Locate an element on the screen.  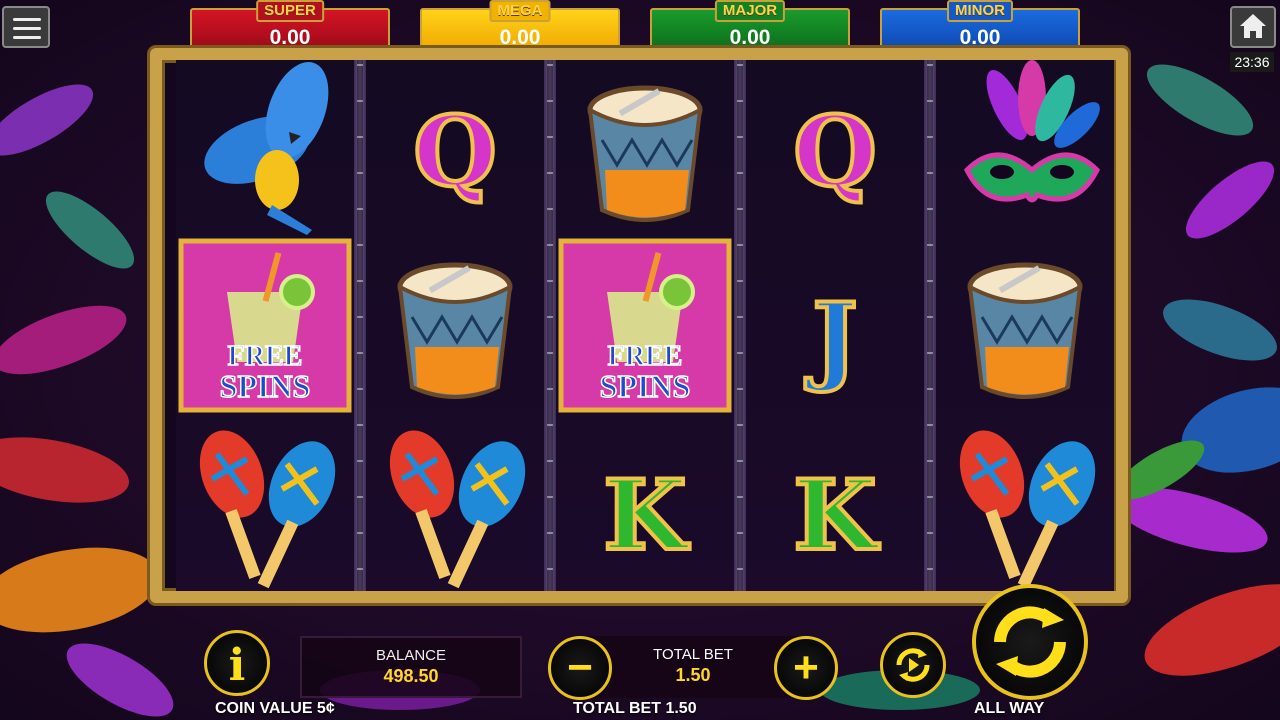
spin-icon is located at coordinates (1030, 642).